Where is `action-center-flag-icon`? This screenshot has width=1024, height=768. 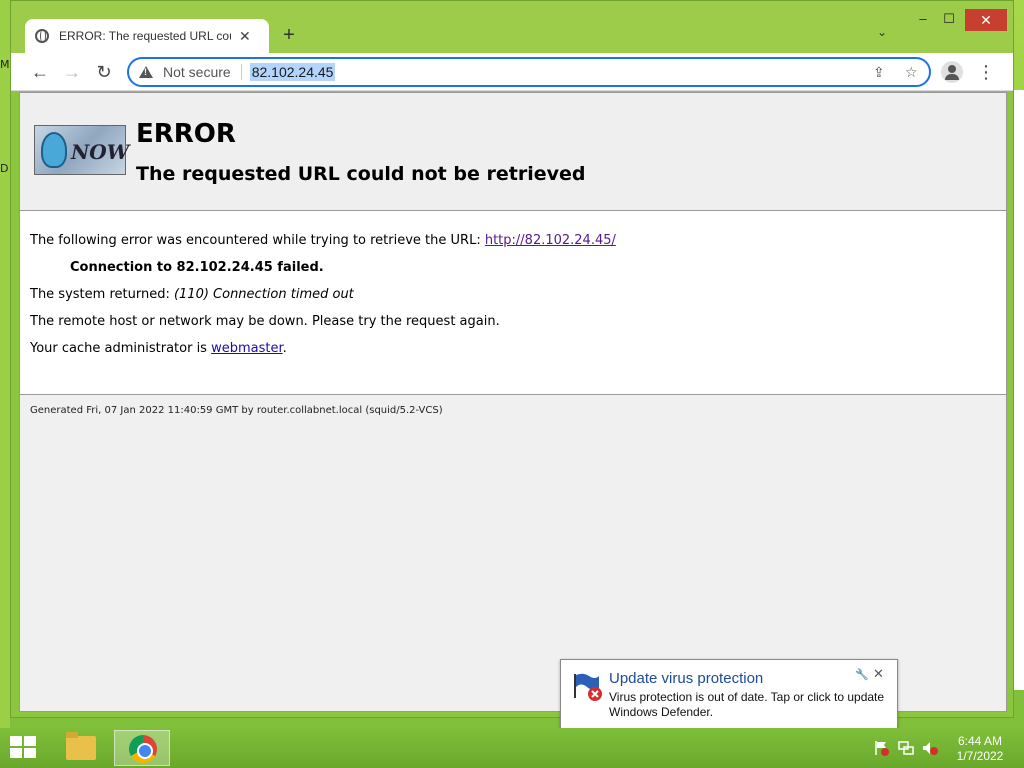
action-center-flag-icon is located at coordinates (882, 748).